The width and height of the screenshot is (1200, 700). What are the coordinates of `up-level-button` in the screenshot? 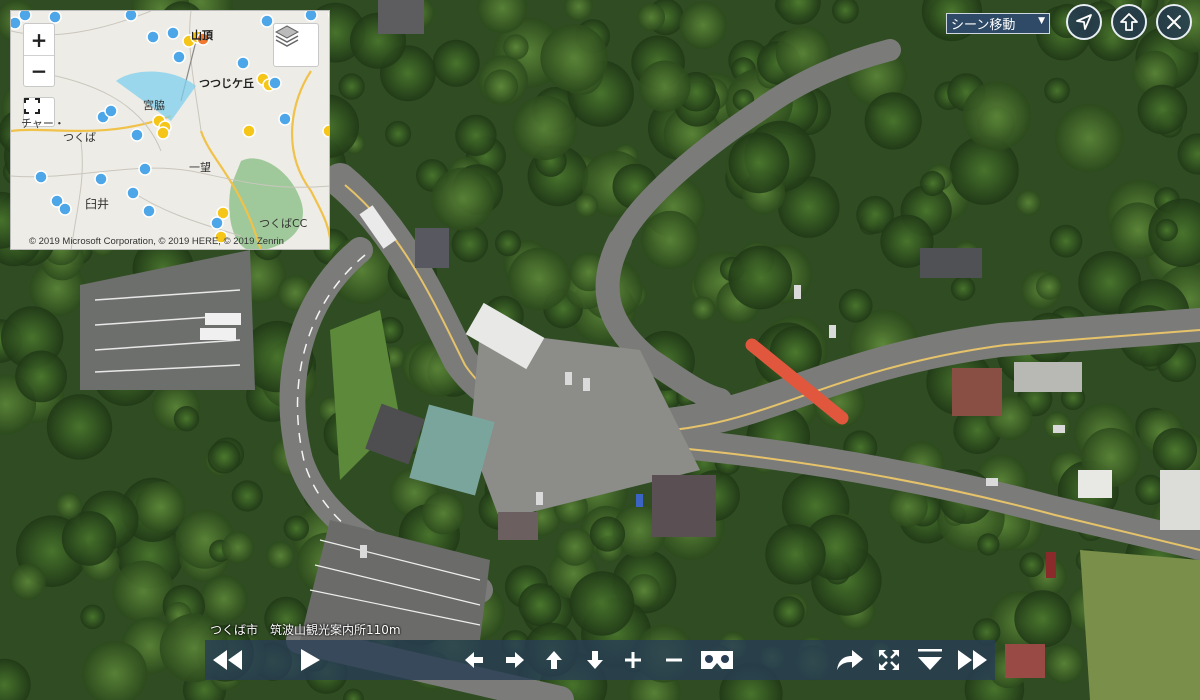 It's located at (1129, 22).